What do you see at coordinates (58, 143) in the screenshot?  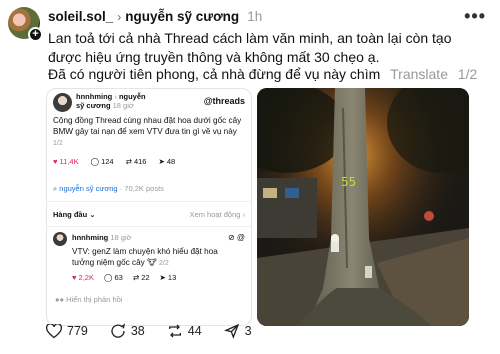 I see `embedded-page: 1/2` at bounding box center [58, 143].